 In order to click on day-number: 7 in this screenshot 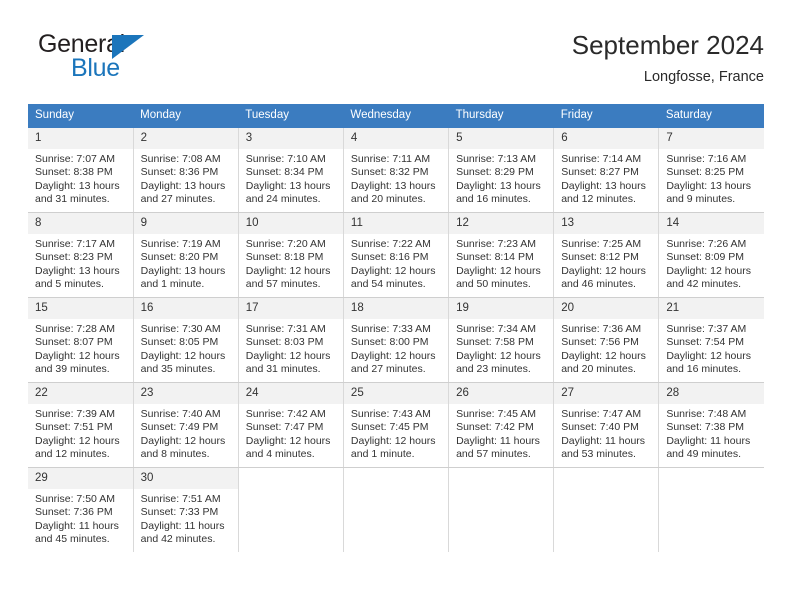, I will do `click(711, 138)`.